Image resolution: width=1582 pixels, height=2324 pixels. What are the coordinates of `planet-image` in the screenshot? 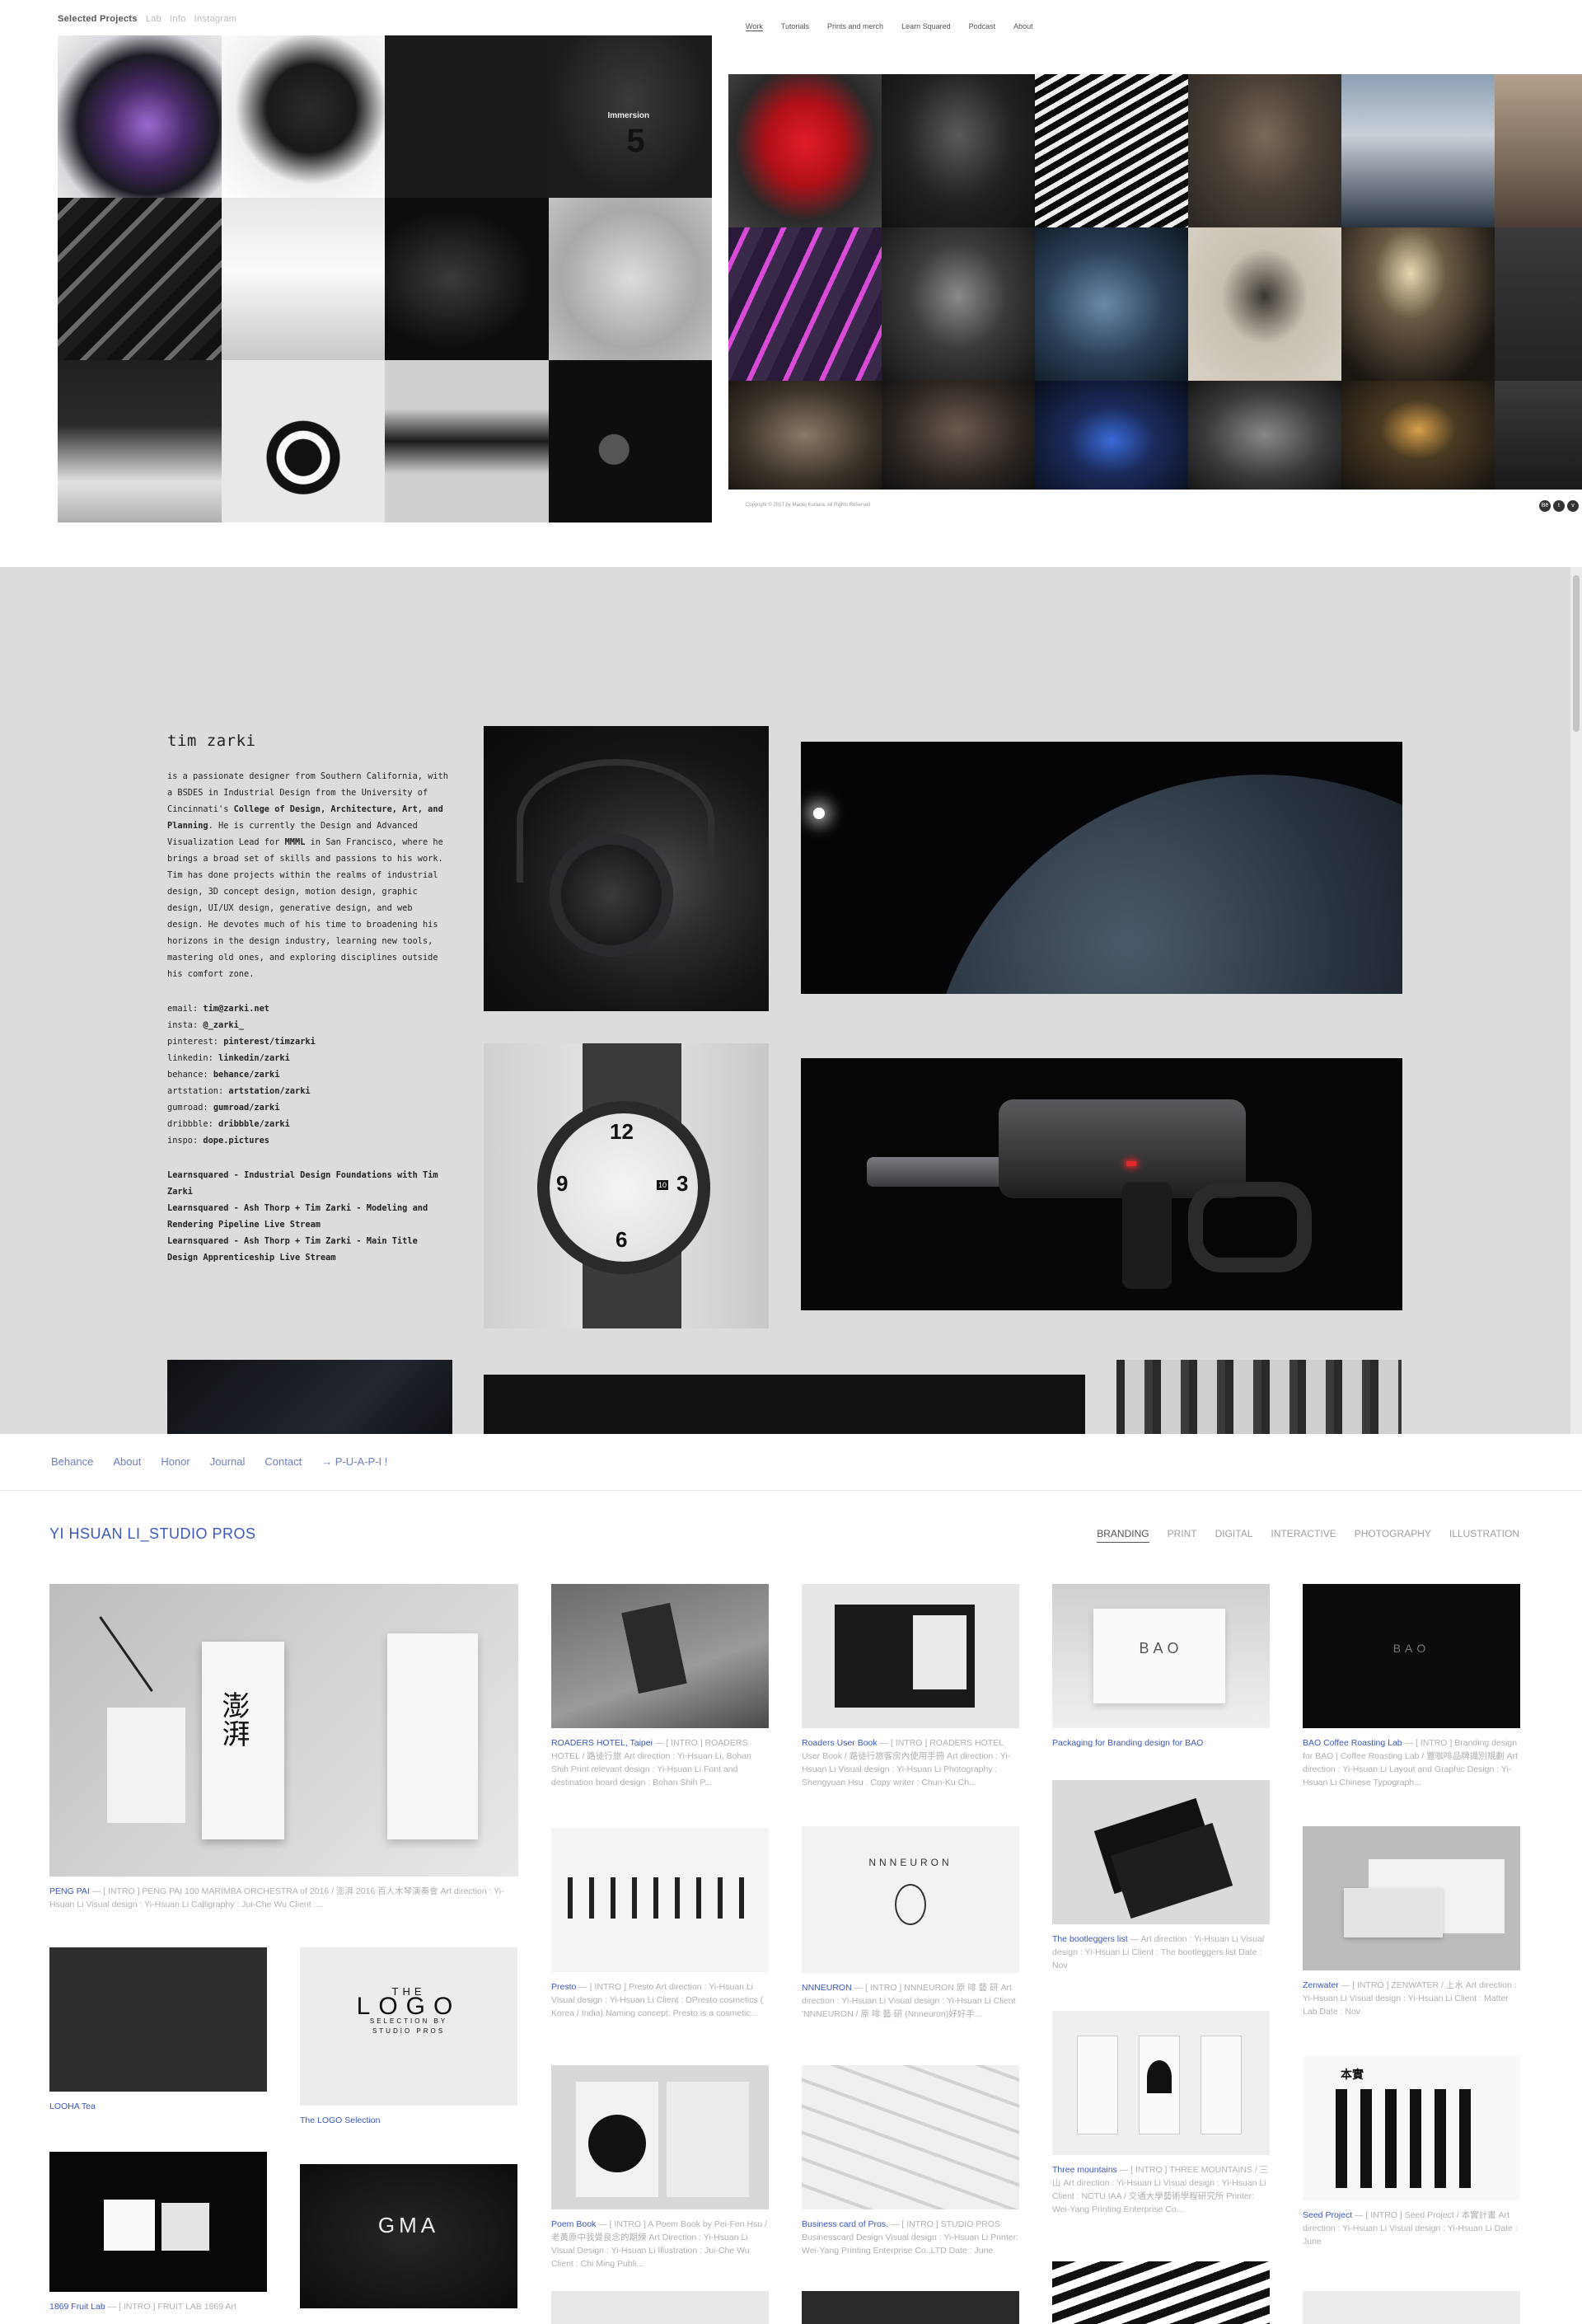 It's located at (1101, 868).